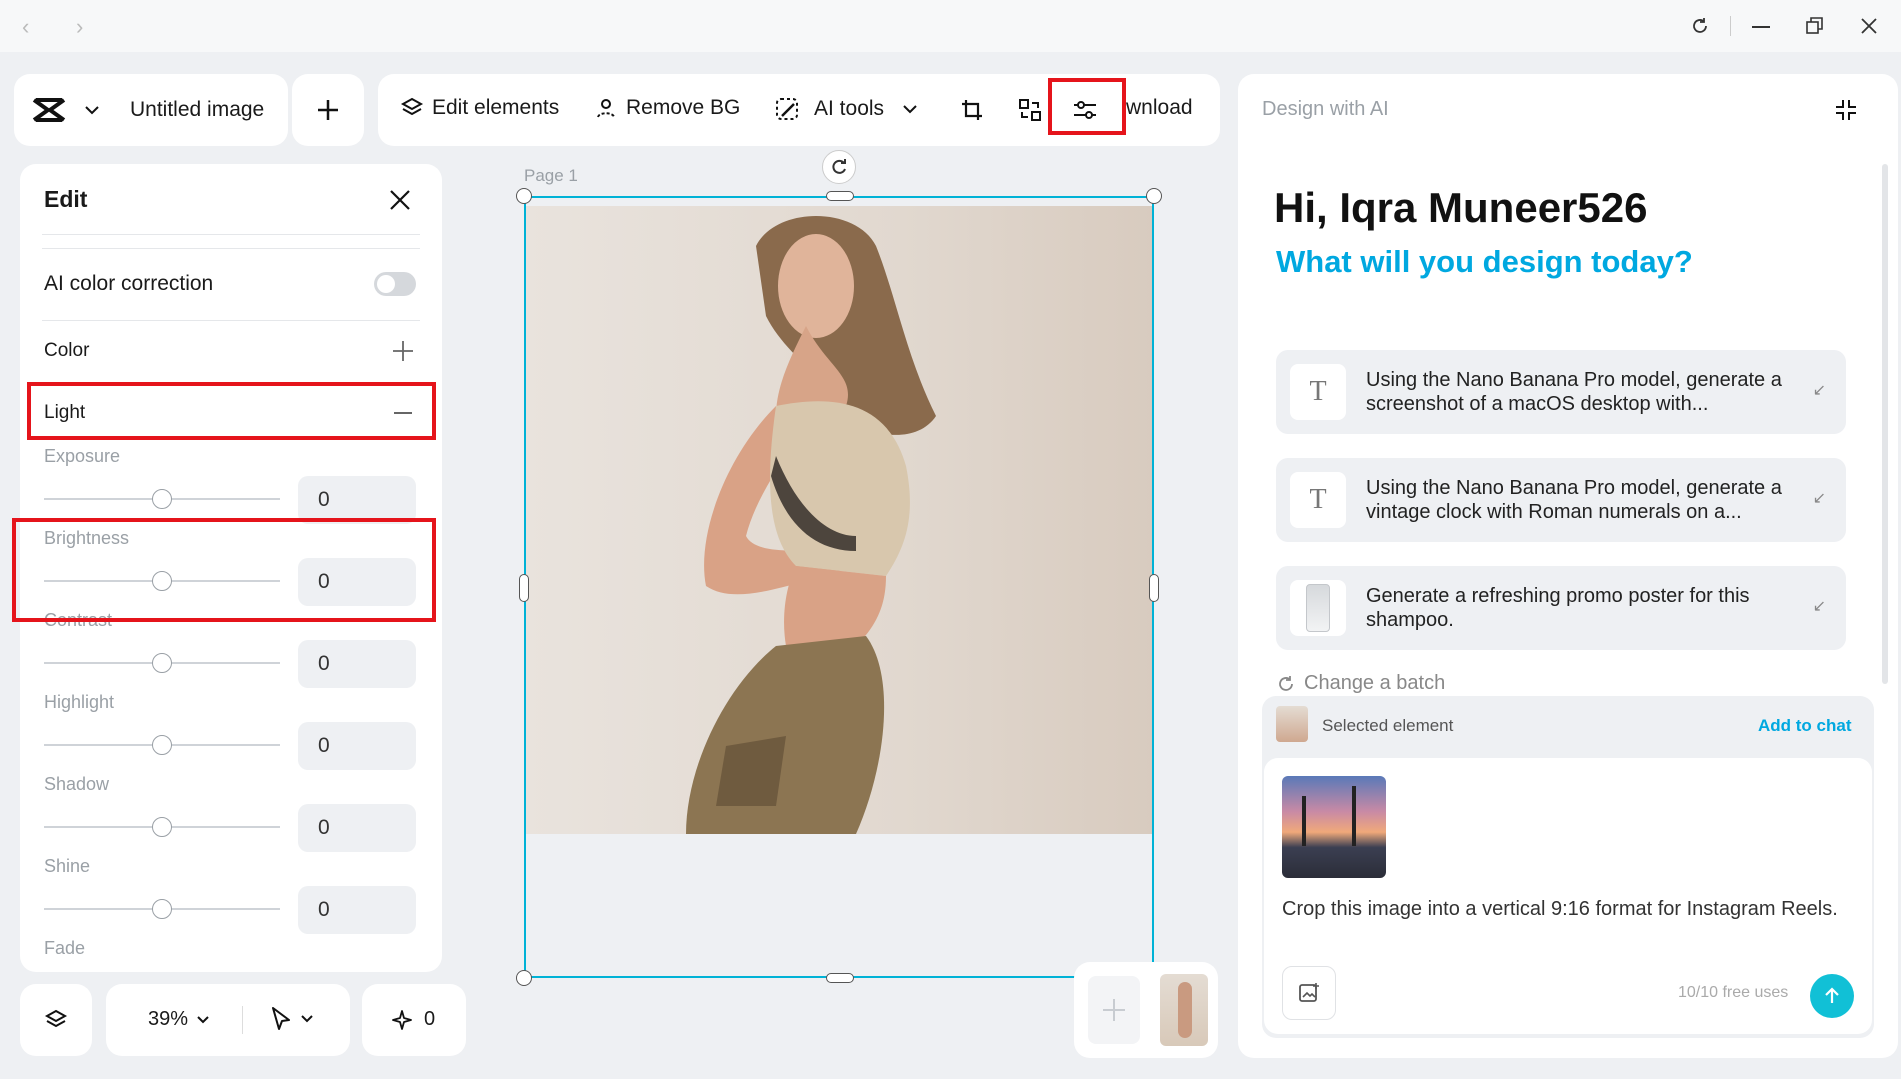 The image size is (1901, 1079). Describe the element at coordinates (66, 351) in the screenshot. I see `color-section-label: Color` at that location.